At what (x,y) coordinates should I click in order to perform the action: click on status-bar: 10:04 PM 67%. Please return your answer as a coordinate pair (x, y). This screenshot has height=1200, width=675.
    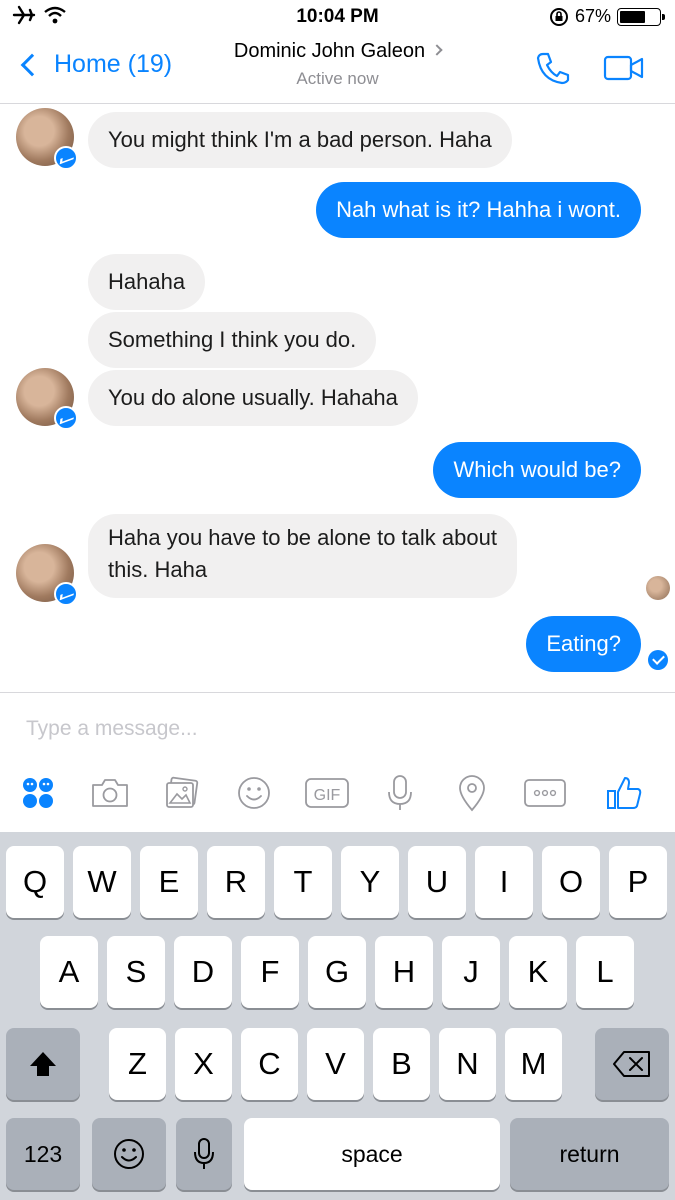
    Looking at the image, I should click on (337, 18).